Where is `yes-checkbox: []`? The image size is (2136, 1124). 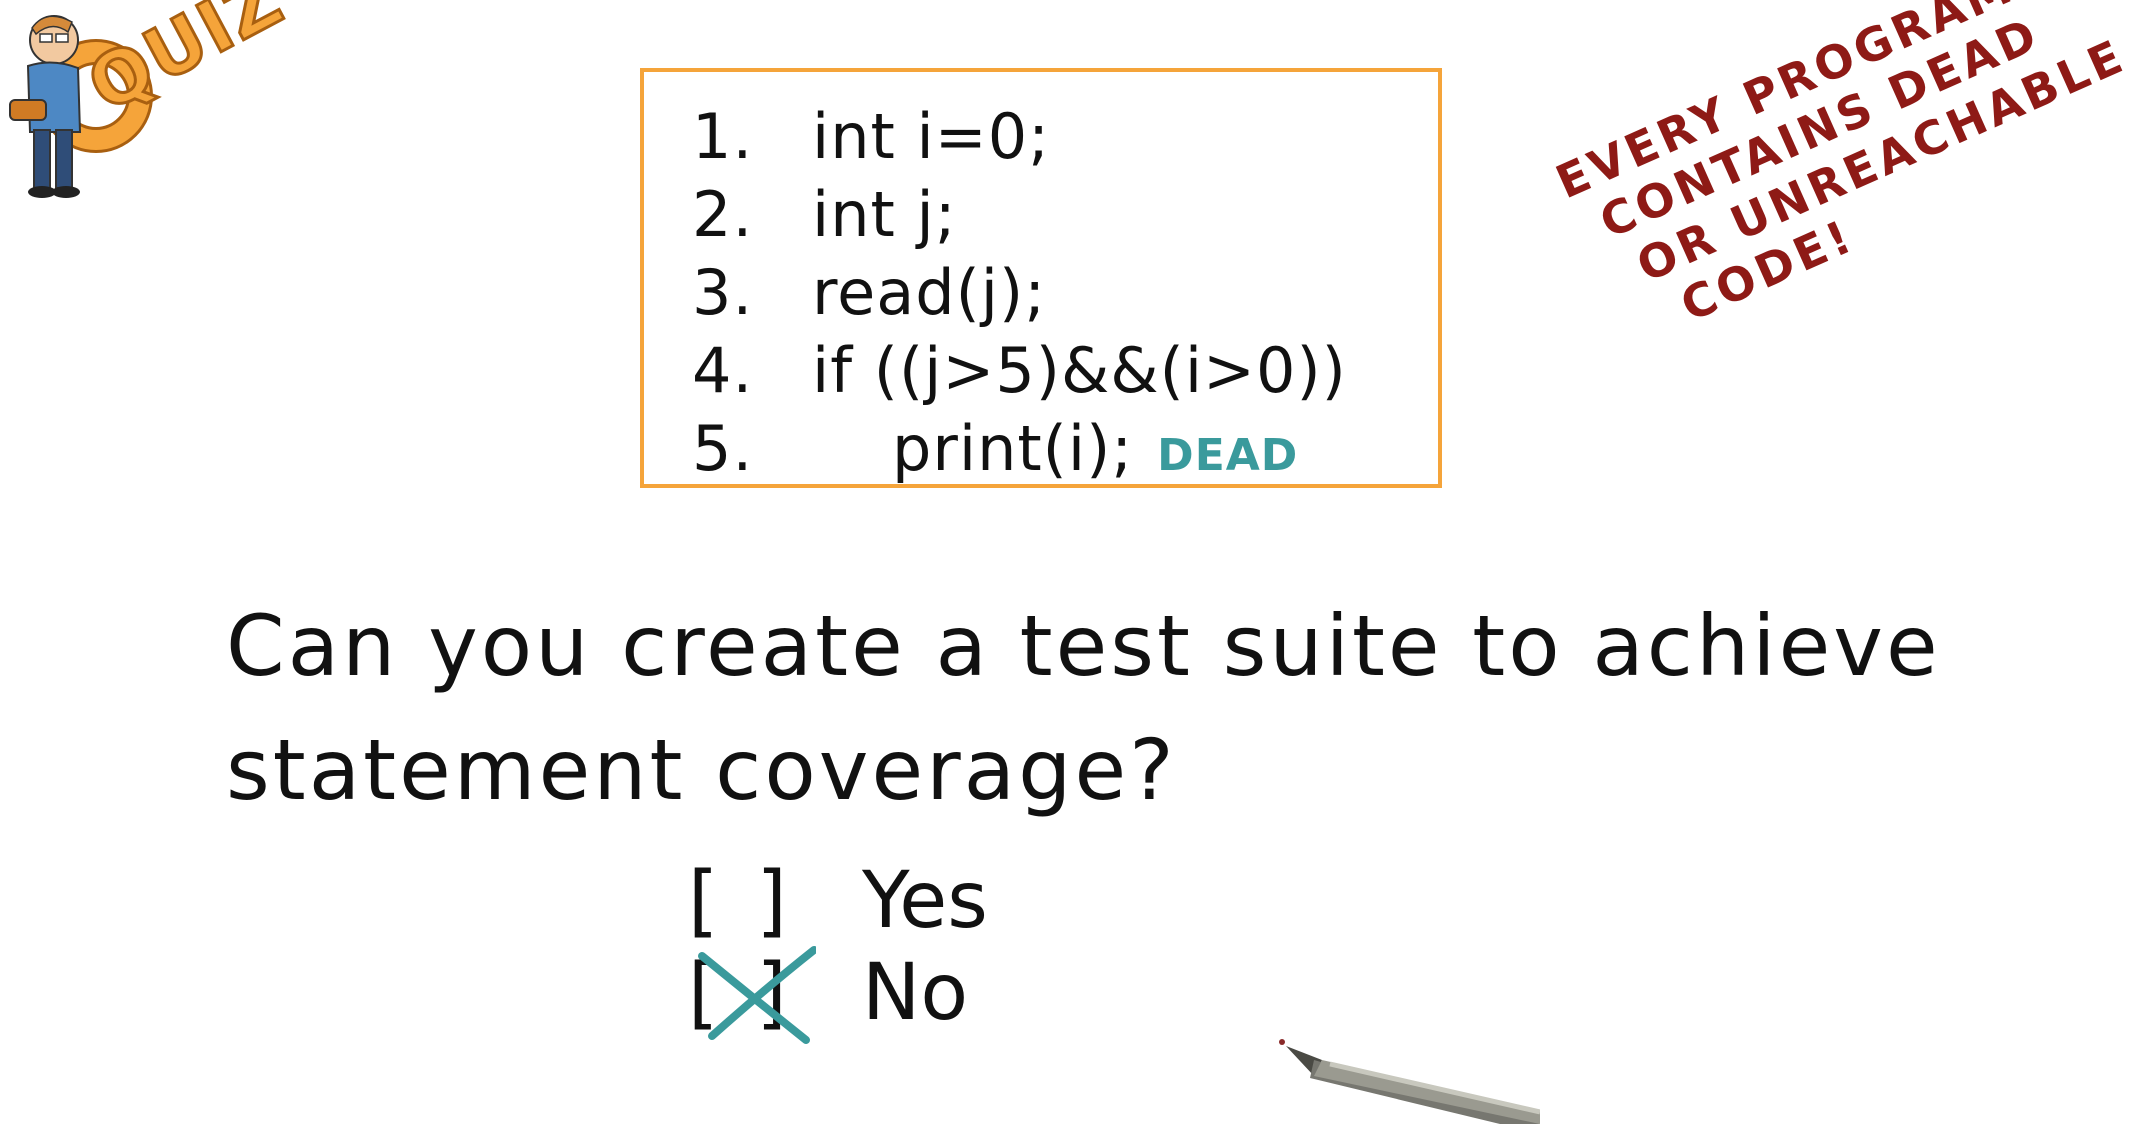
yes-checkbox: [] is located at coordinates (758, 901).